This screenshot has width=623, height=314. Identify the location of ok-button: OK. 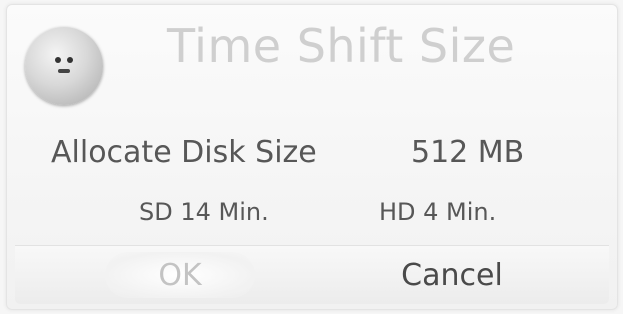
(180, 275).